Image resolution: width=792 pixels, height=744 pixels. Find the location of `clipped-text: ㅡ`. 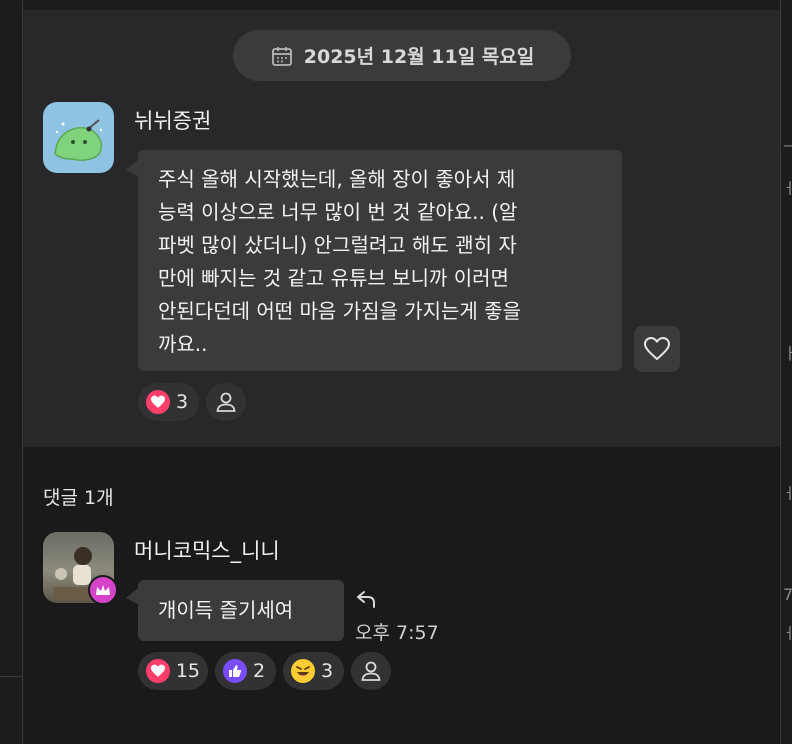

clipped-text: ㅡ is located at coordinates (787, 145).